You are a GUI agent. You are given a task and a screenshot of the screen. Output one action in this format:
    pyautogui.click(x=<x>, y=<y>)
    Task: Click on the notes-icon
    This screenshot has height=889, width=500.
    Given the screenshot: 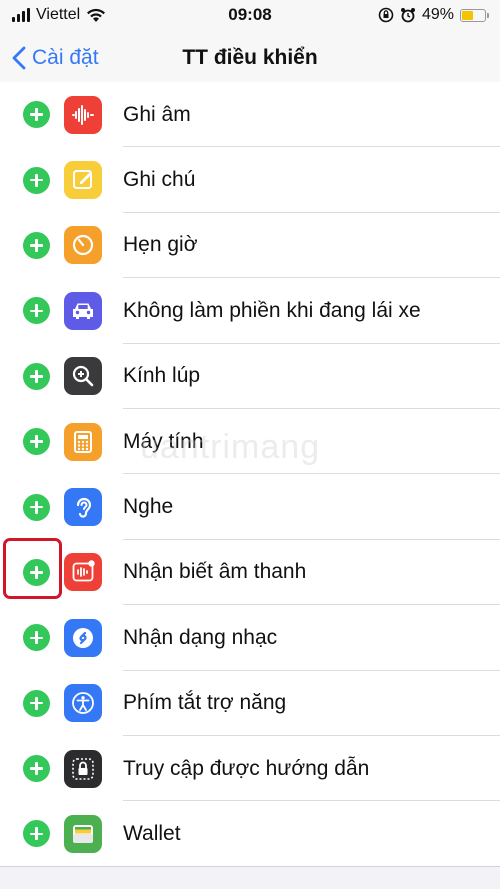 What is the action you would take?
    pyautogui.click(x=83, y=180)
    